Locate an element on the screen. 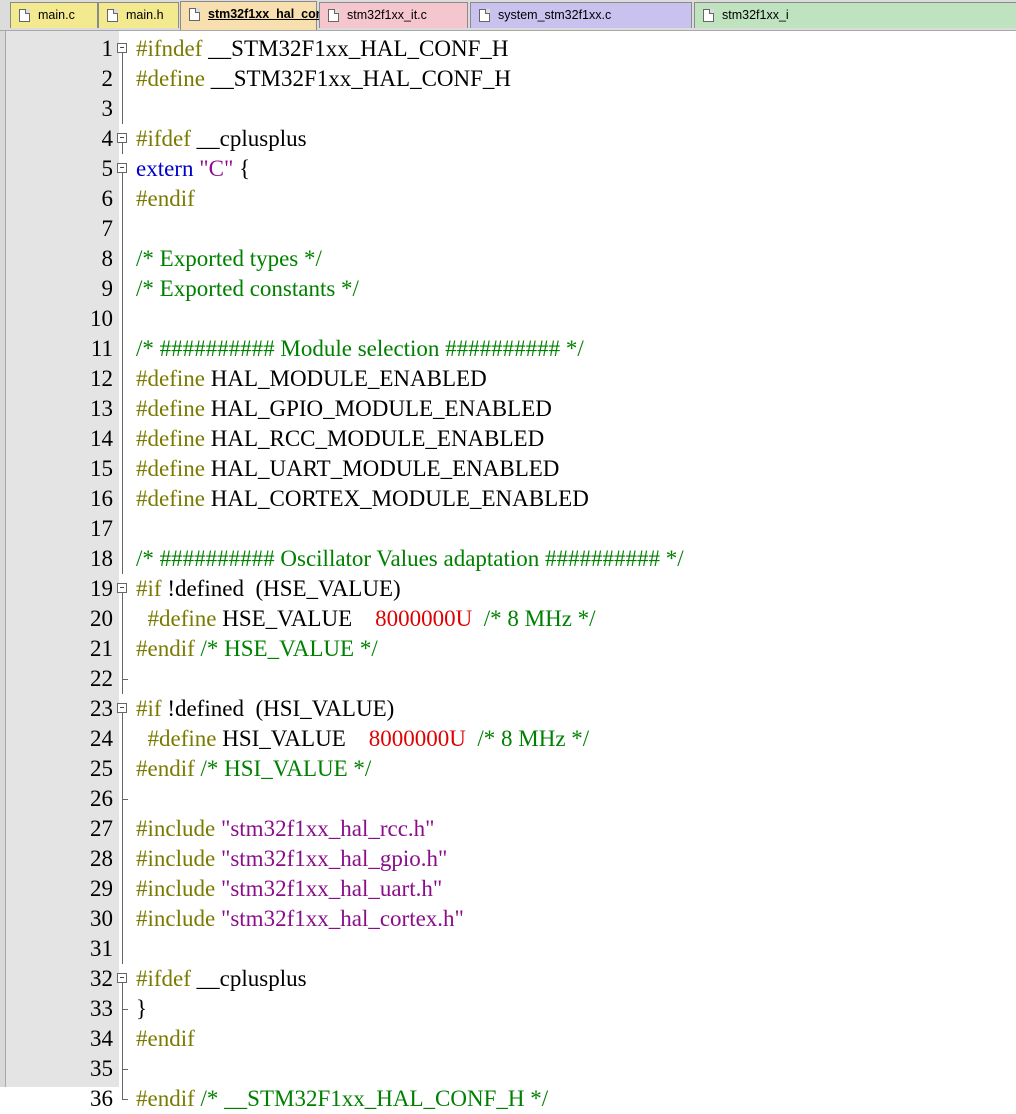 This screenshot has width=1016, height=1114. tab-system-stm32f1xx-c: system_stm32f1xx.c is located at coordinates (581, 15).